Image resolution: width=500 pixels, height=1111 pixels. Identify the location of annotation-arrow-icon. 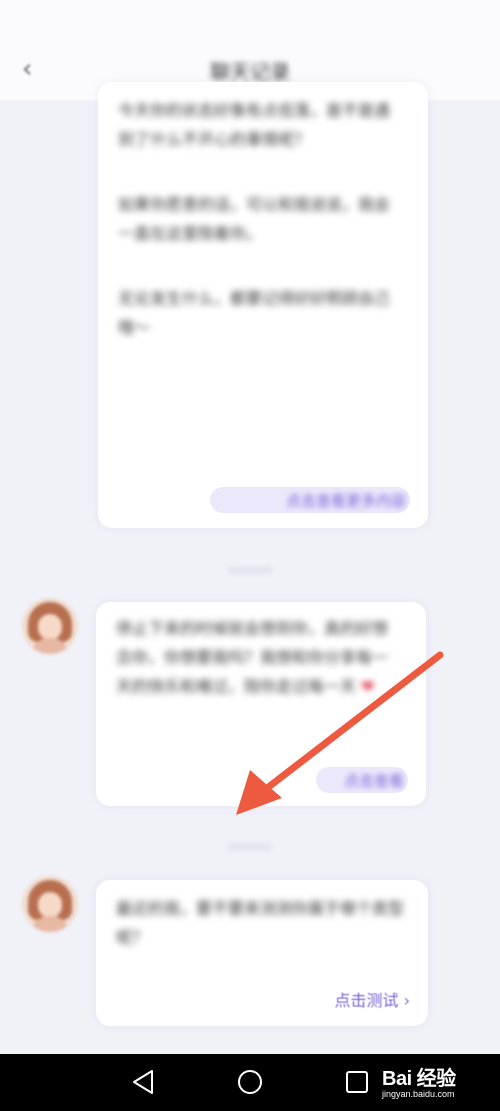
(340, 733).